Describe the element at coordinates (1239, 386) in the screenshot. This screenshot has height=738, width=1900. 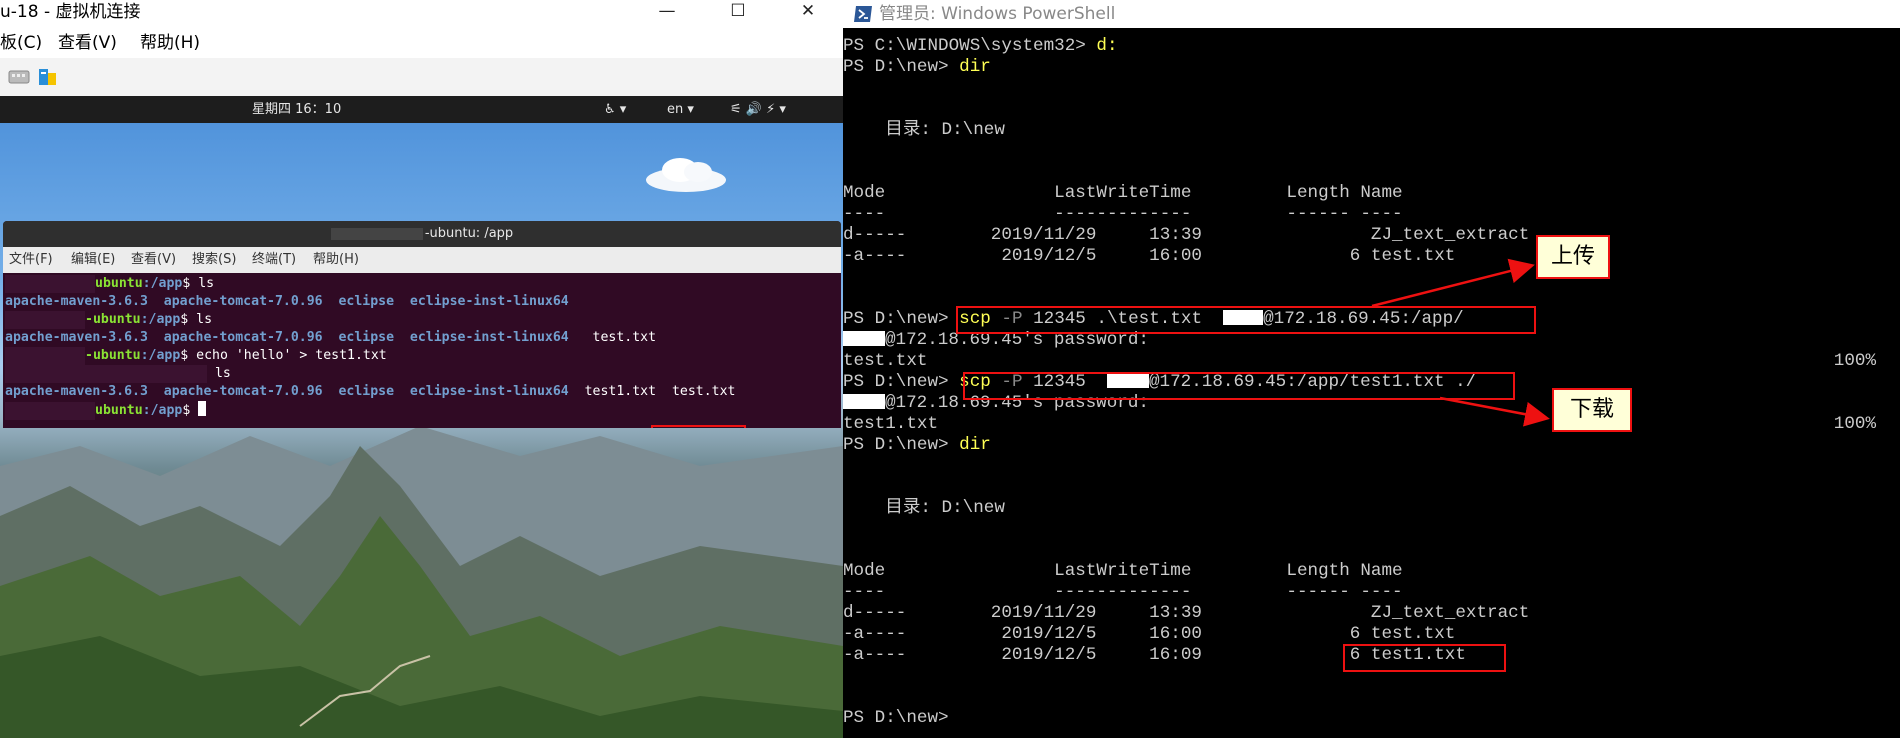
I see `highlight-download-command` at that location.